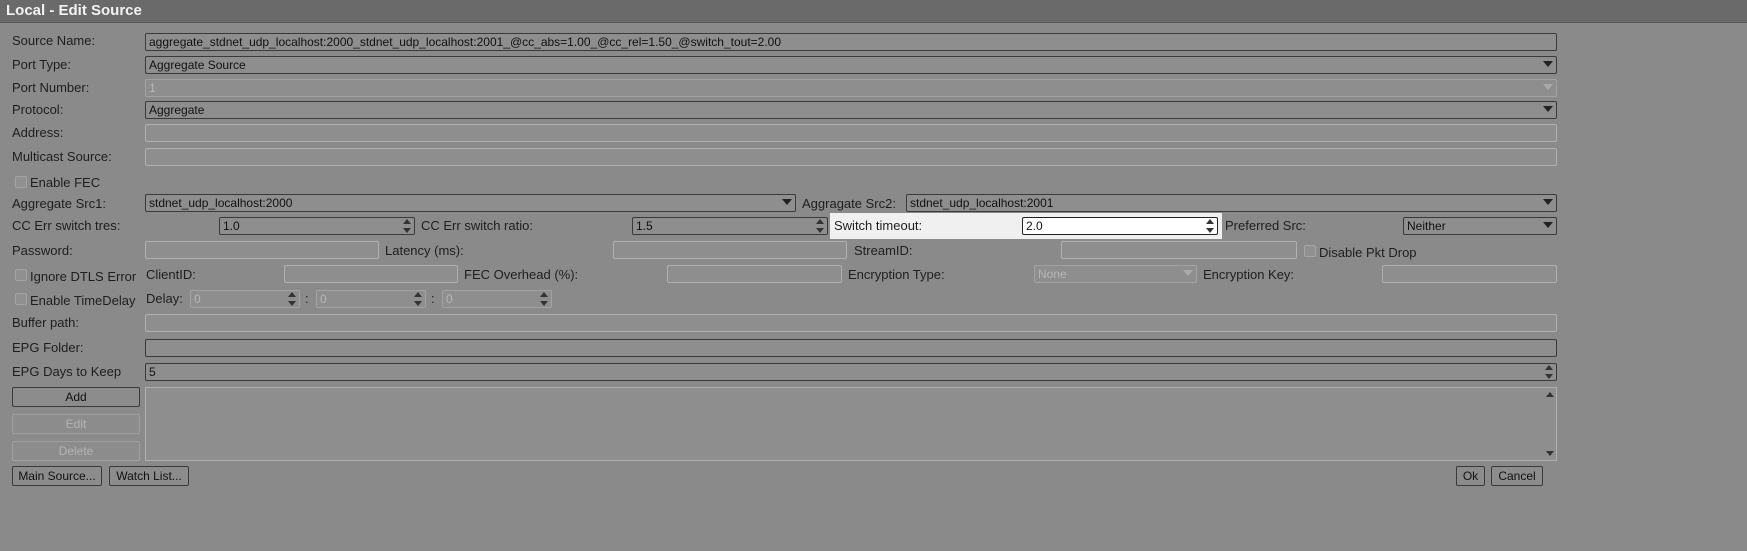 The image size is (1747, 551). I want to click on encryption-key-input, so click(1469, 274).